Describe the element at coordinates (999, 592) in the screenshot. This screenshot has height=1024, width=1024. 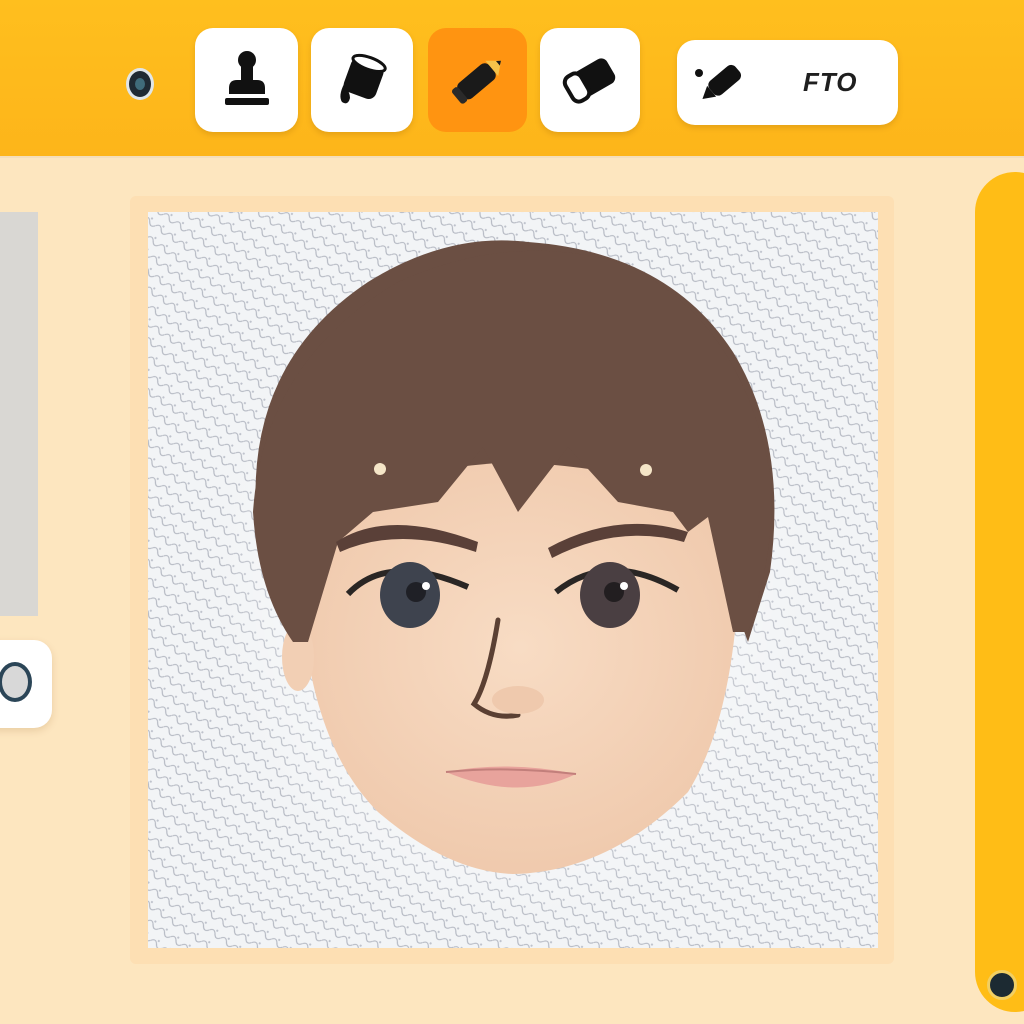
I see `right-side-panel` at that location.